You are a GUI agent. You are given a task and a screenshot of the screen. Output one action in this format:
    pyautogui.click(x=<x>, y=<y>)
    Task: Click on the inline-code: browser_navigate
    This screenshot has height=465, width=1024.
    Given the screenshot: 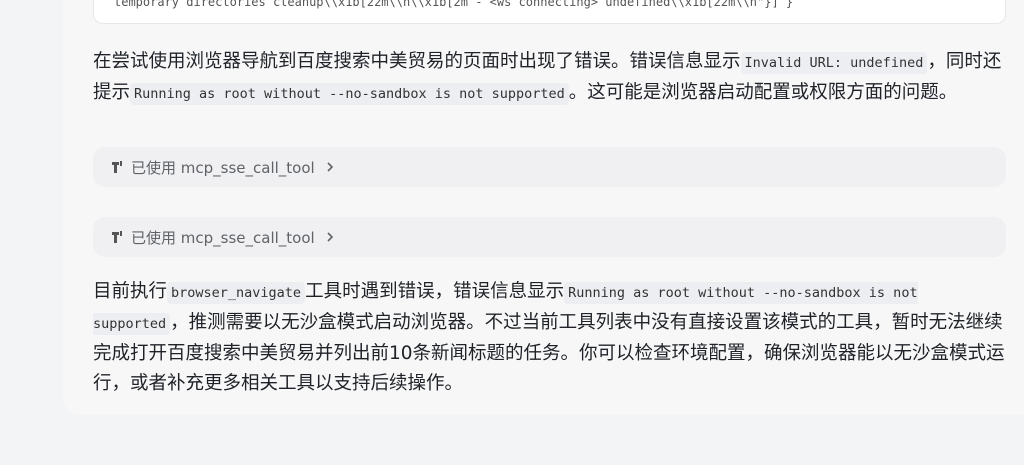 What is the action you would take?
    pyautogui.click(x=236, y=293)
    